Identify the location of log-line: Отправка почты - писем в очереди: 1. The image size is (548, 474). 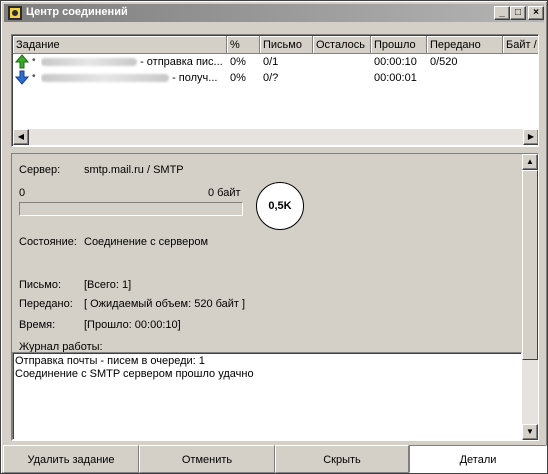
(110, 361).